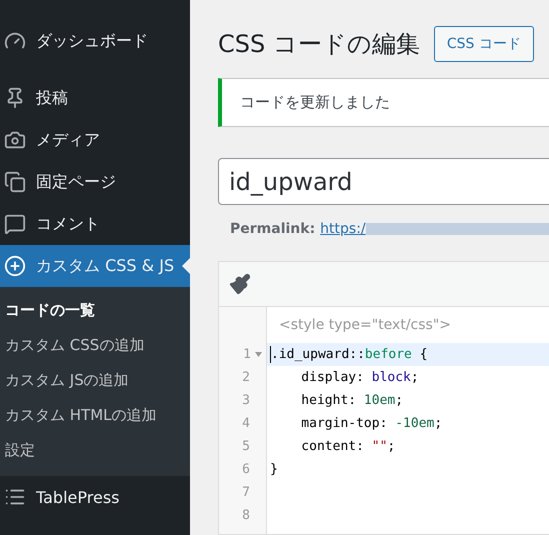 The image size is (549, 535). What do you see at coordinates (95, 415) in the screenshot?
I see `submenu-item: カスタム HTMLの追加` at bounding box center [95, 415].